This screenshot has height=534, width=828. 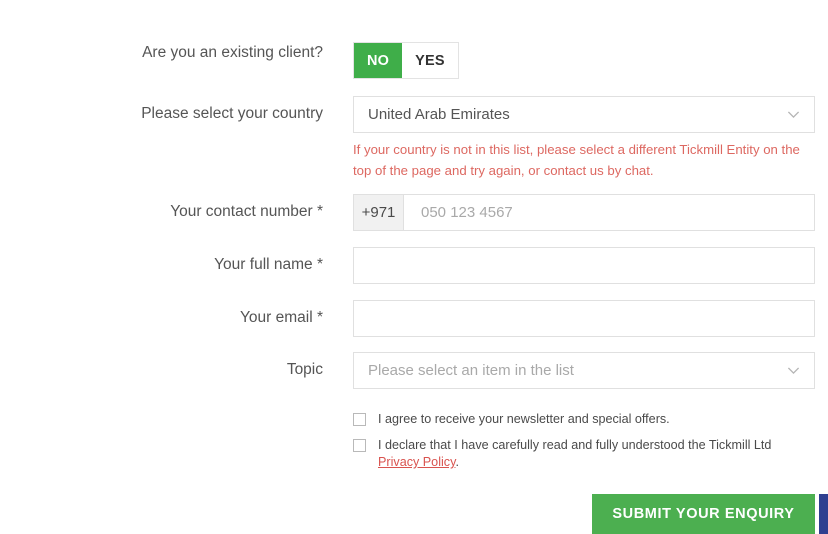 I want to click on topic-select: Please select an item in the list, so click(x=584, y=370).